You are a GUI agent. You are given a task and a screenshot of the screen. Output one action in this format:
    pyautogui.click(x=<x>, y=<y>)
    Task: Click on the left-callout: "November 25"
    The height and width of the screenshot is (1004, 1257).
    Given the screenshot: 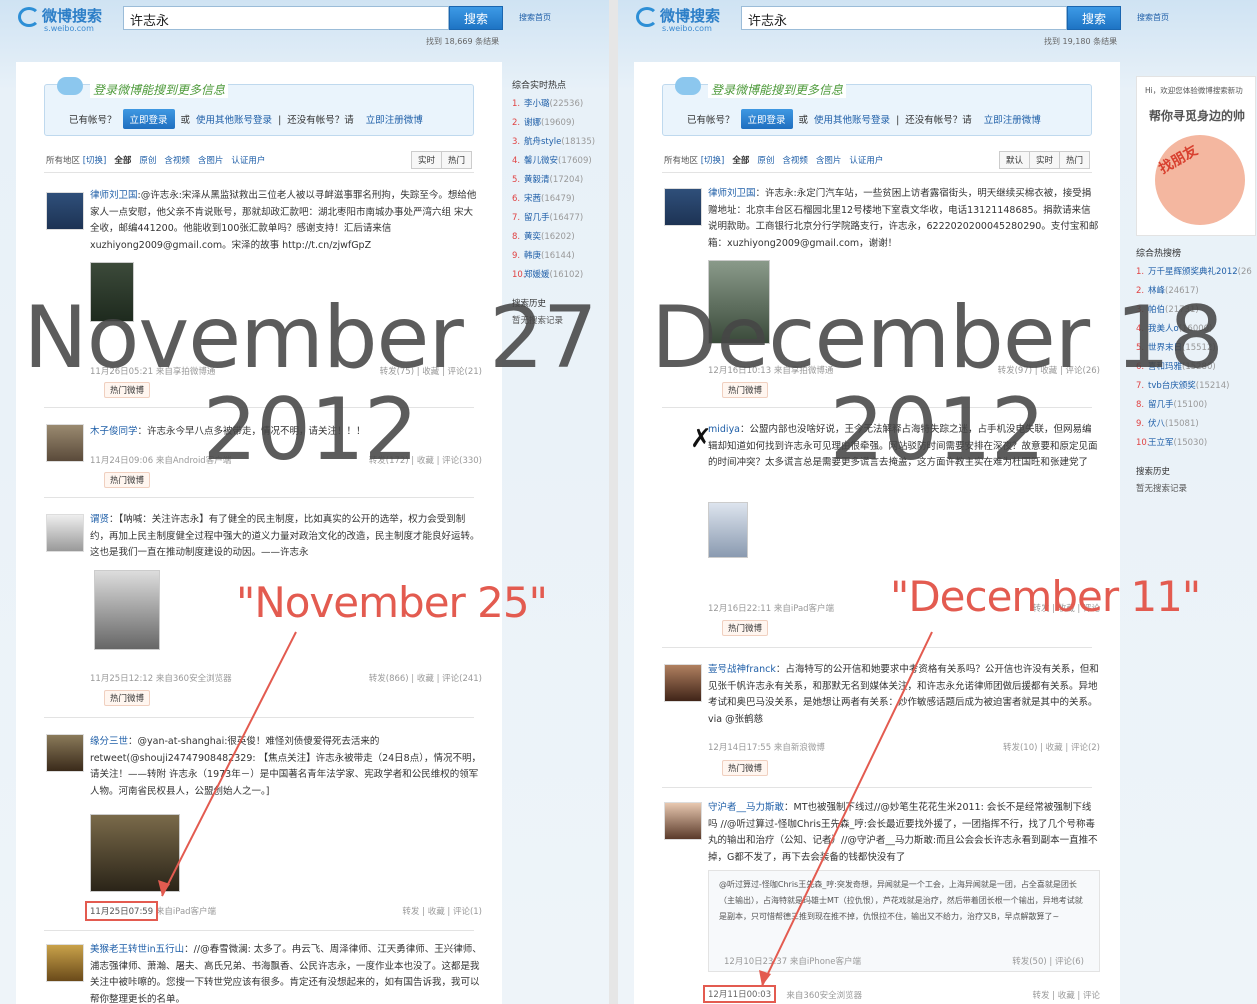 What is the action you would take?
    pyautogui.click(x=392, y=602)
    